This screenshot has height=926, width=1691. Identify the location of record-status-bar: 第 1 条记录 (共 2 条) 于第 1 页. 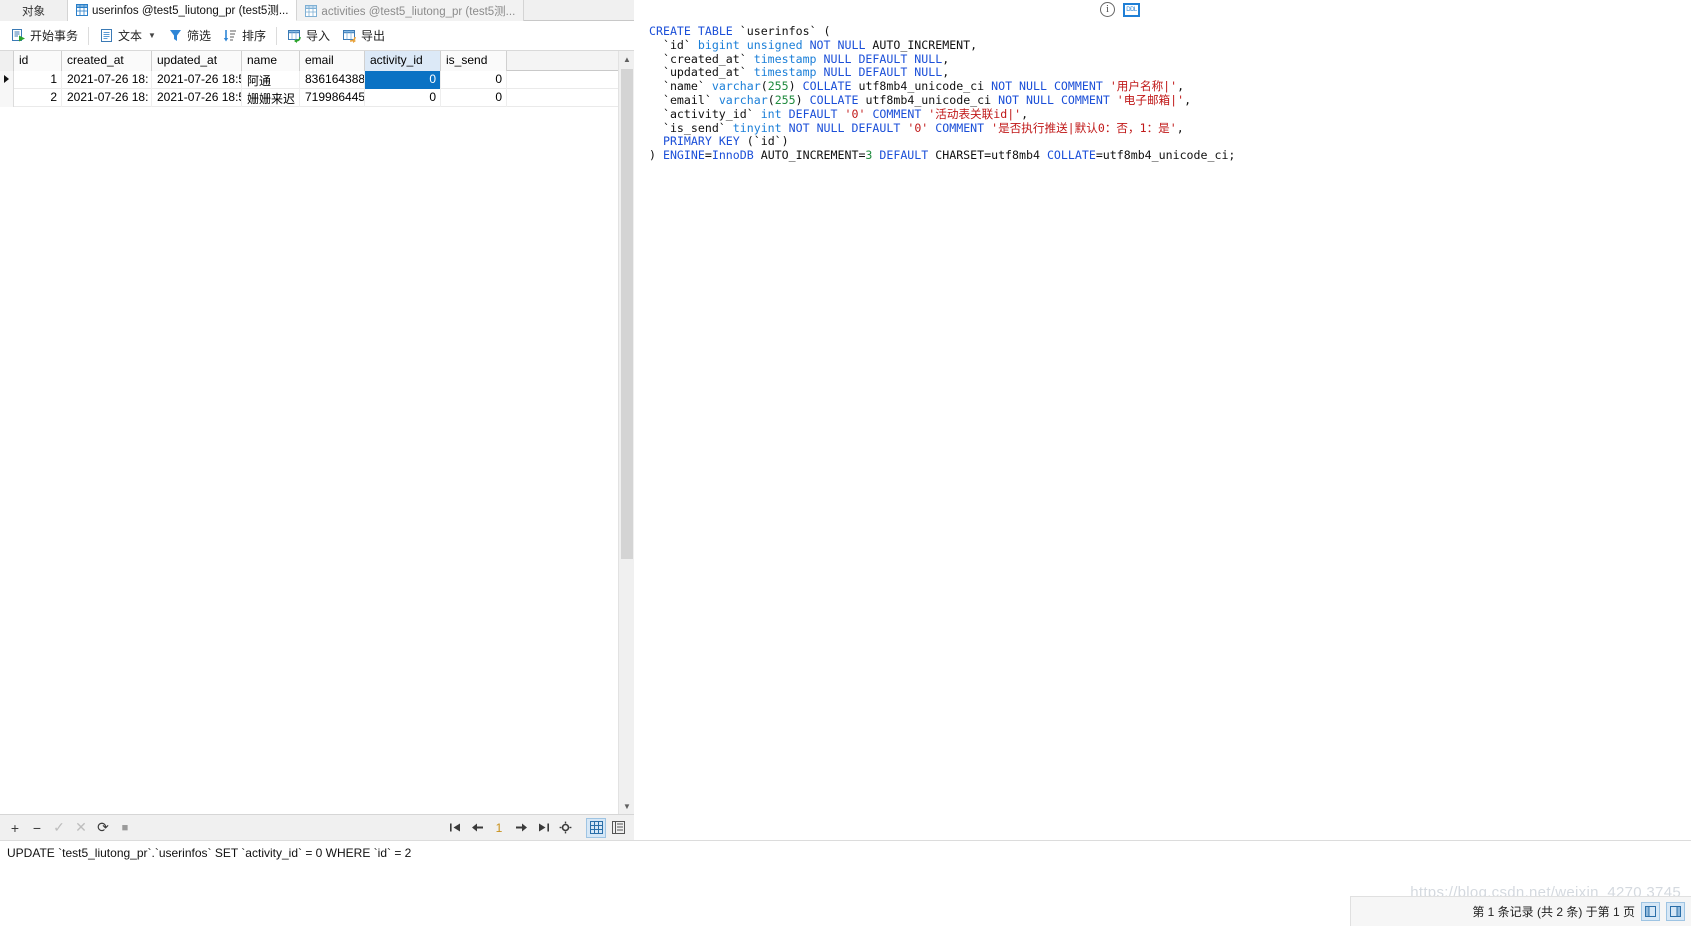
(1520, 911).